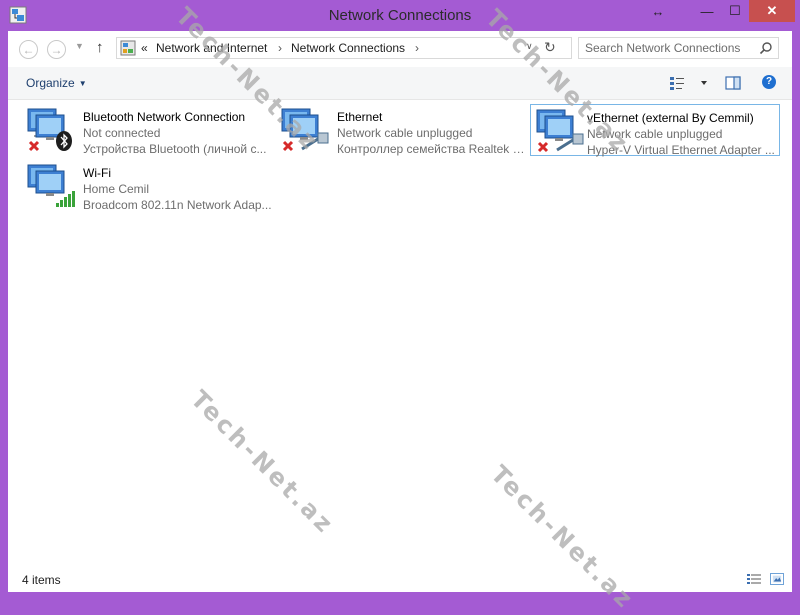 Image resolution: width=800 pixels, height=615 pixels. I want to click on search-box, so click(678, 48).